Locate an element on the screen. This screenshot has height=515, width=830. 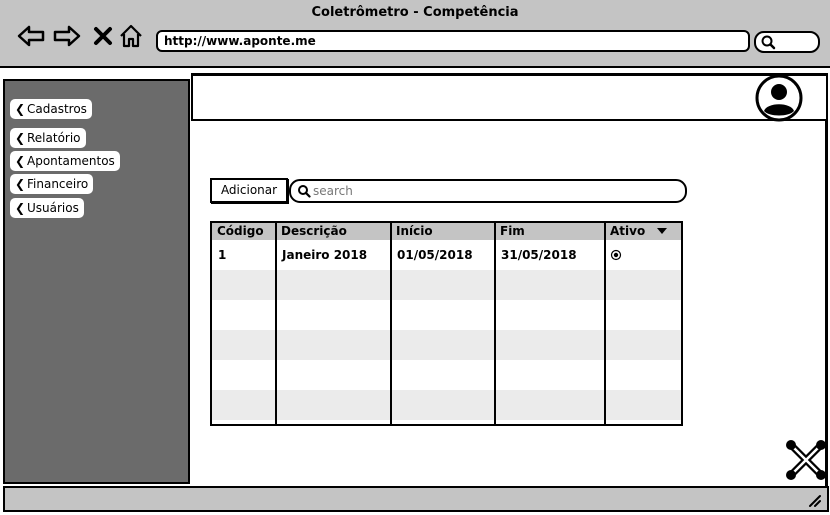
sidebar-item-financeiro: ❮ Financeiro is located at coordinates (52, 184).